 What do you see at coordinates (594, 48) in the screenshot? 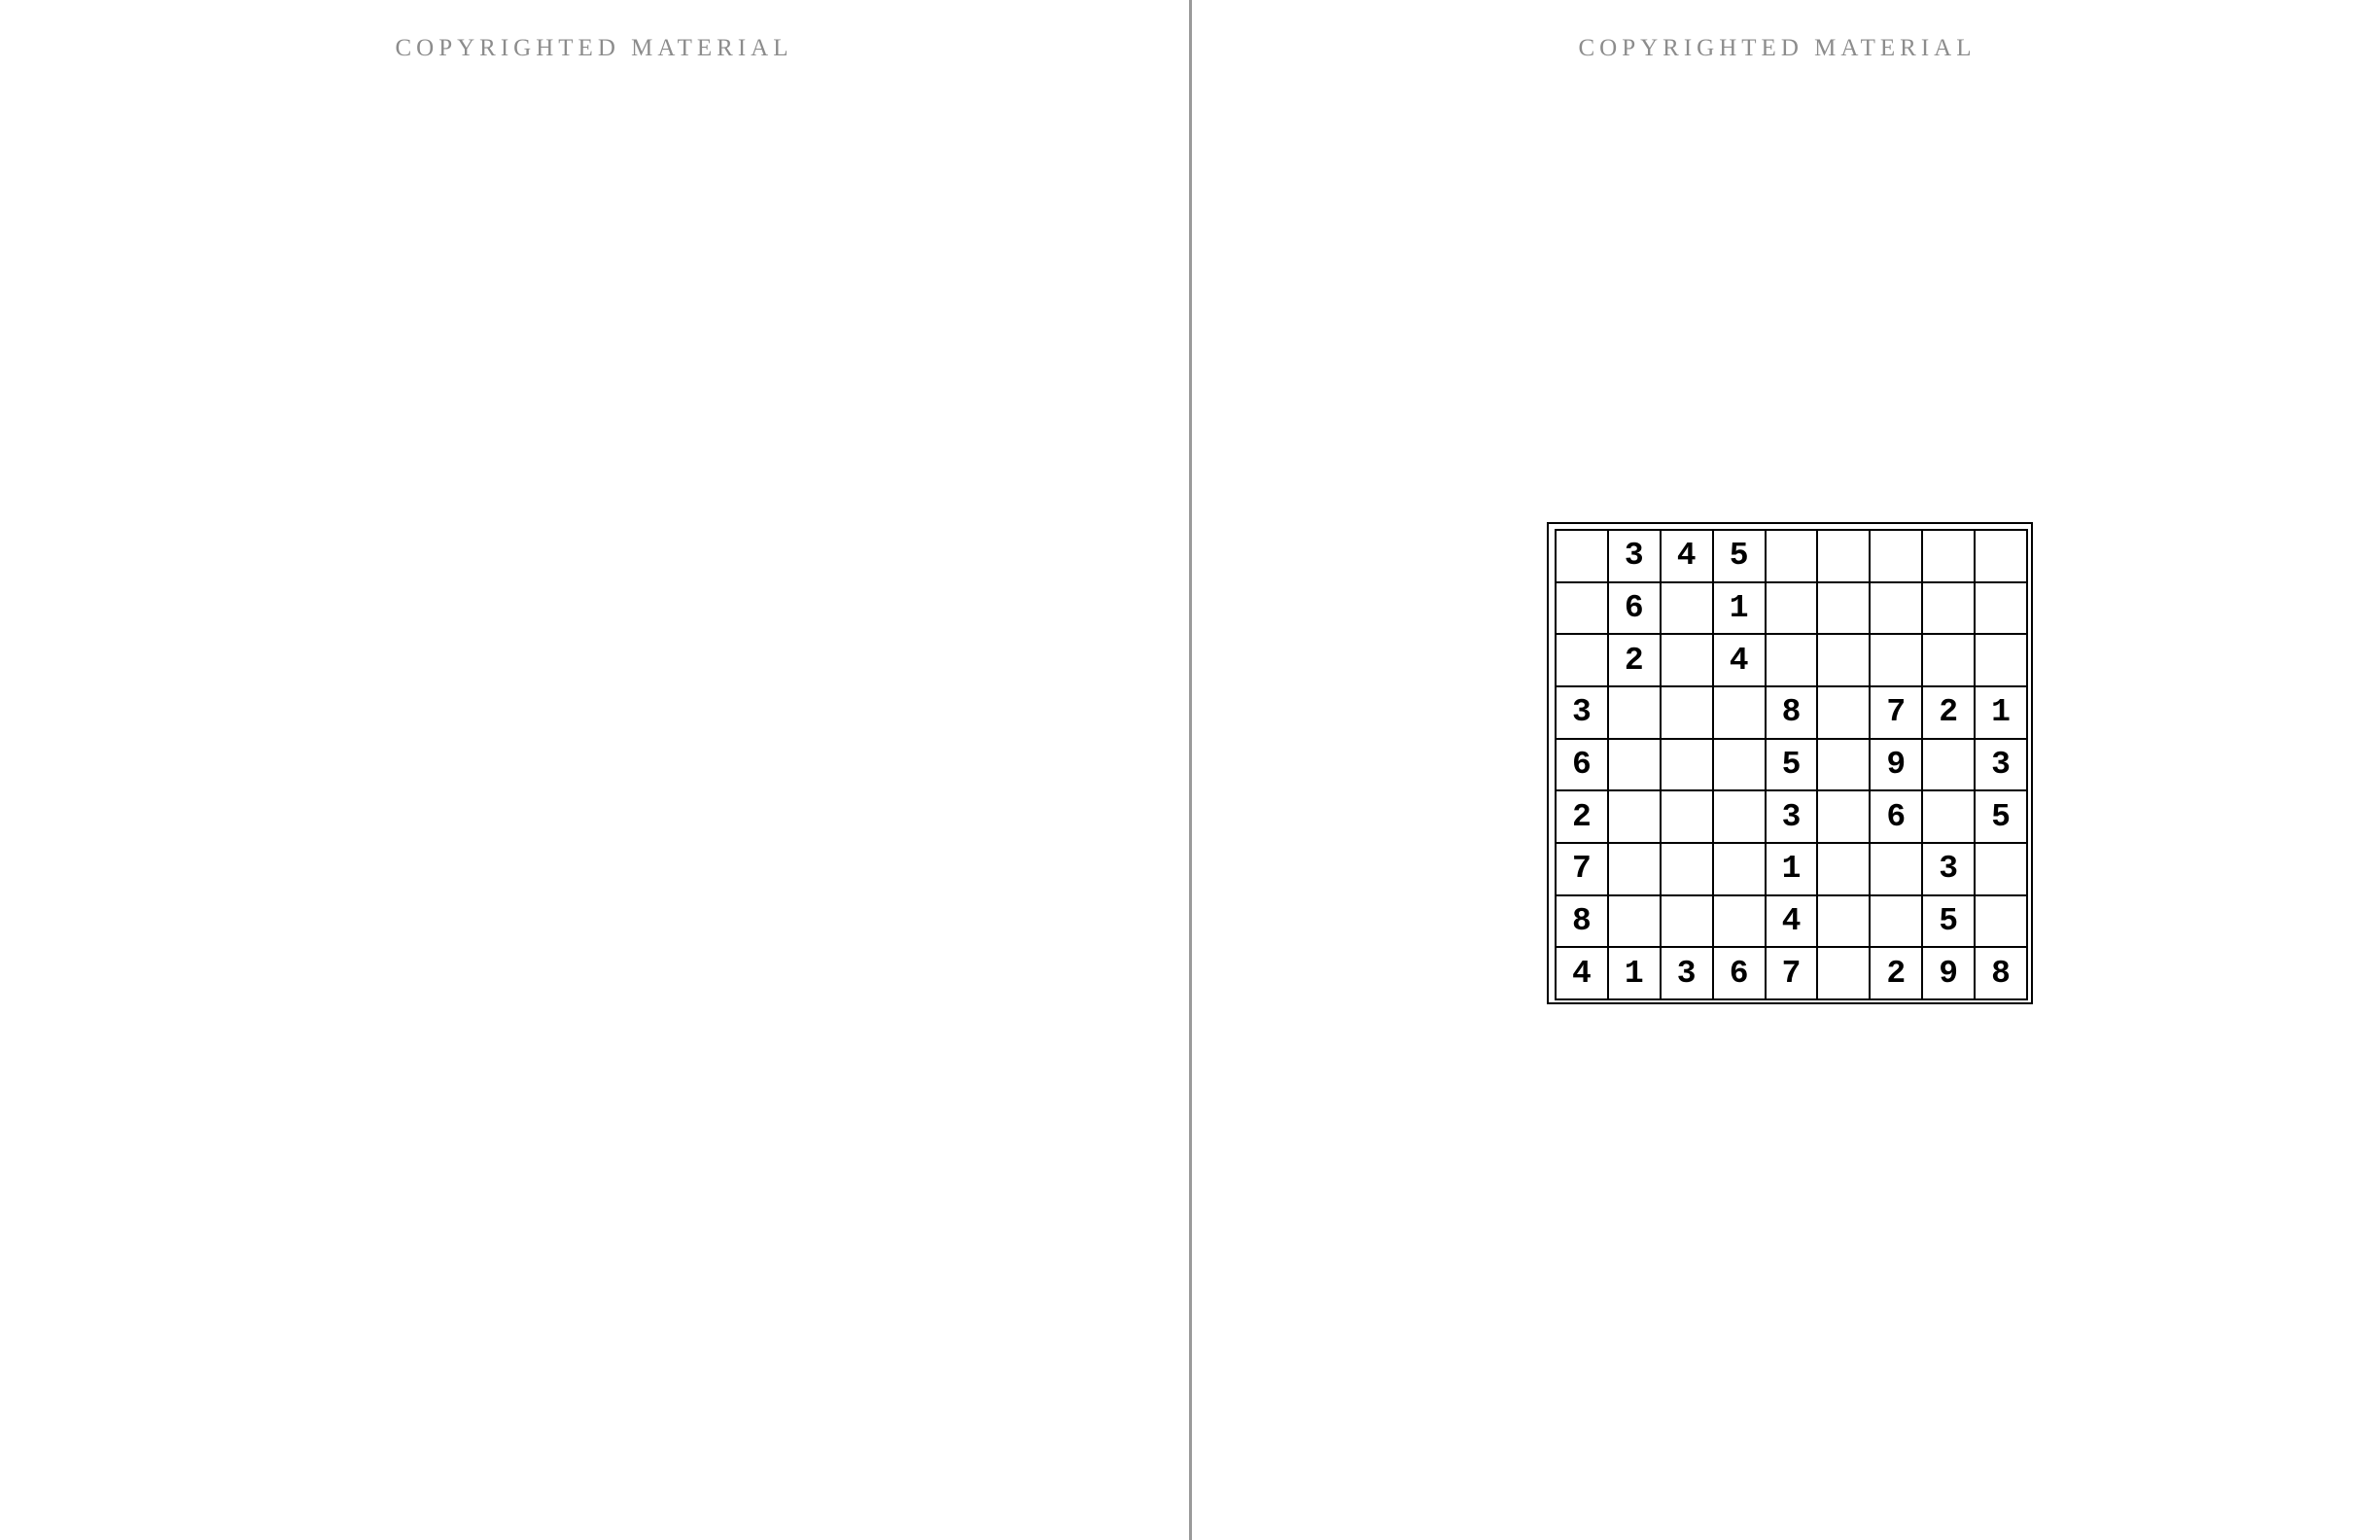
I see `left-page-header: COPYRIGHTED MATERIAL` at bounding box center [594, 48].